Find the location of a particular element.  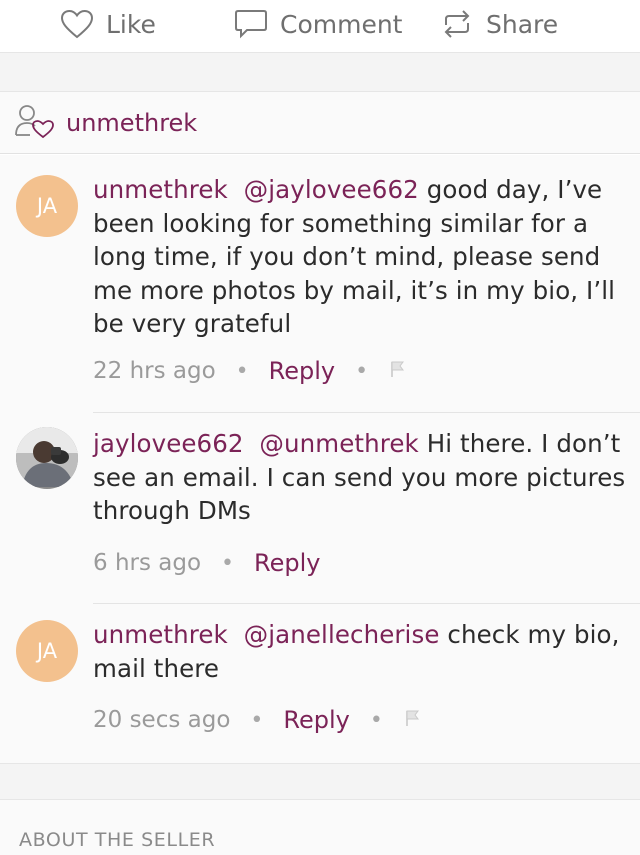

comment-meta: 20 secs ago • Reply • is located at coordinates (257, 720).